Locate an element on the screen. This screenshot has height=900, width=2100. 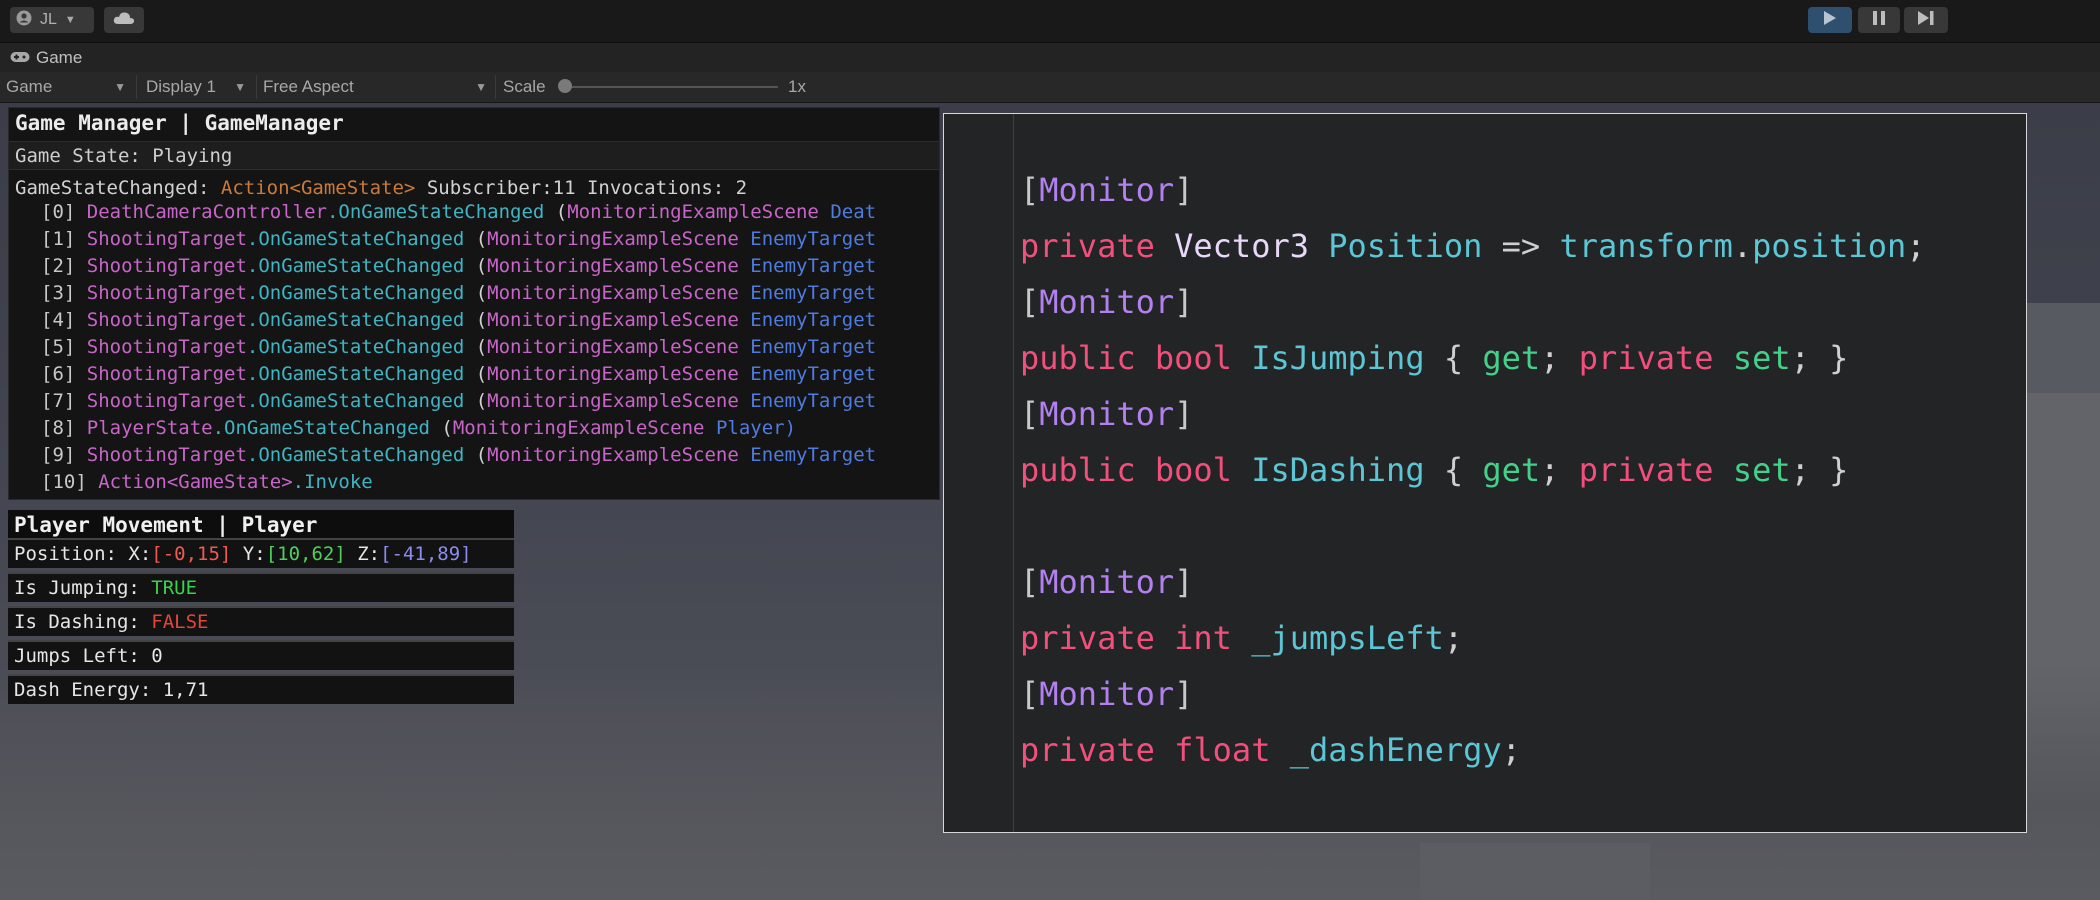
step-button is located at coordinates (1926, 20).